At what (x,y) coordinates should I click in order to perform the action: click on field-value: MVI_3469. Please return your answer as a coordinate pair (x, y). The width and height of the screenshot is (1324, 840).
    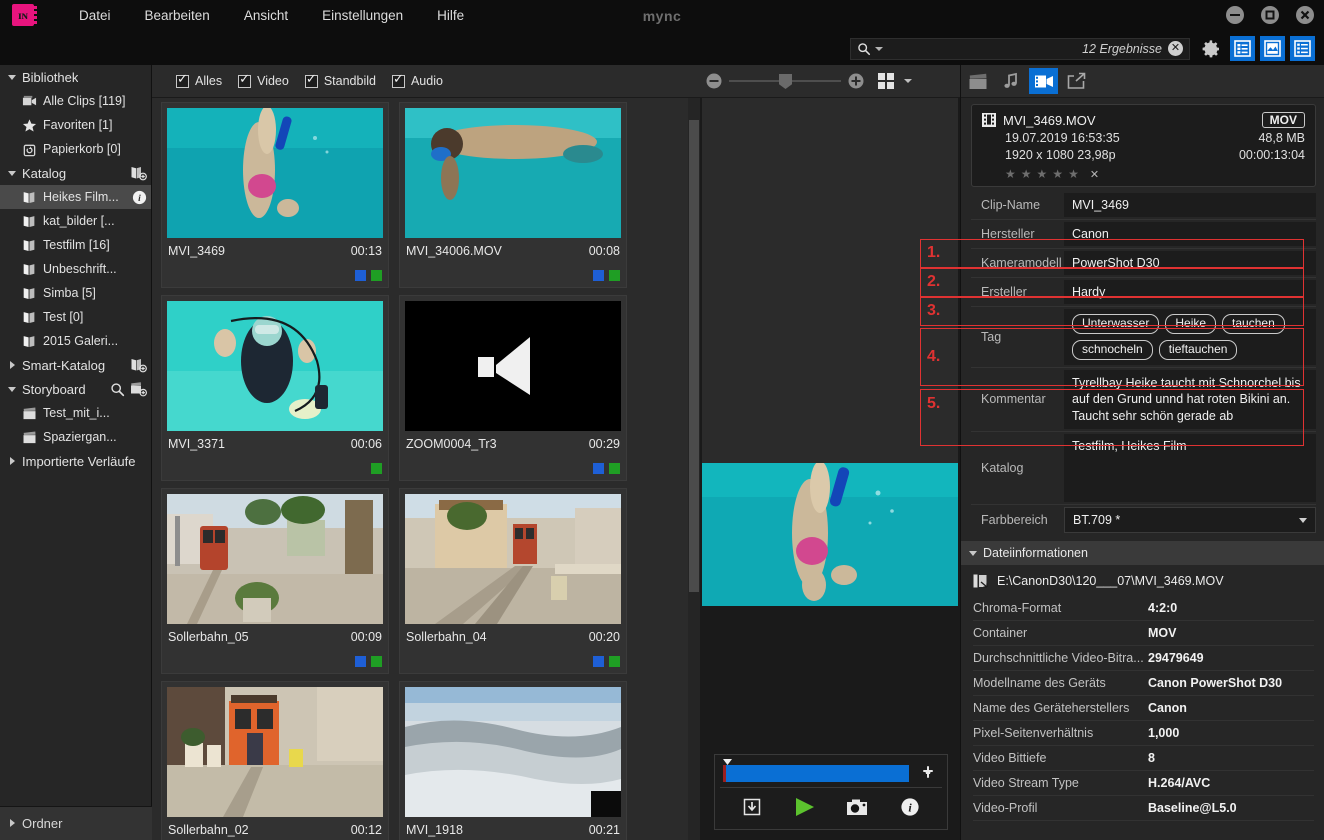
    Looking at the image, I should click on (1190, 205).